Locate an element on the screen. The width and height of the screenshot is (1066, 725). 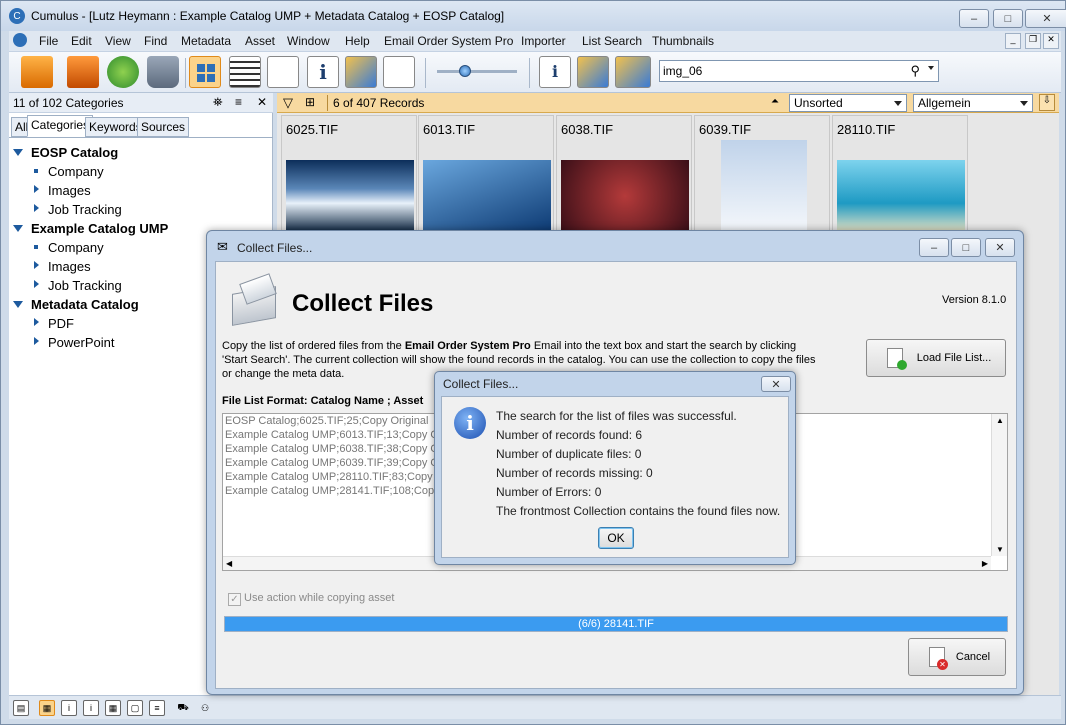
zoom-slider-handle is located at coordinates (465, 71).